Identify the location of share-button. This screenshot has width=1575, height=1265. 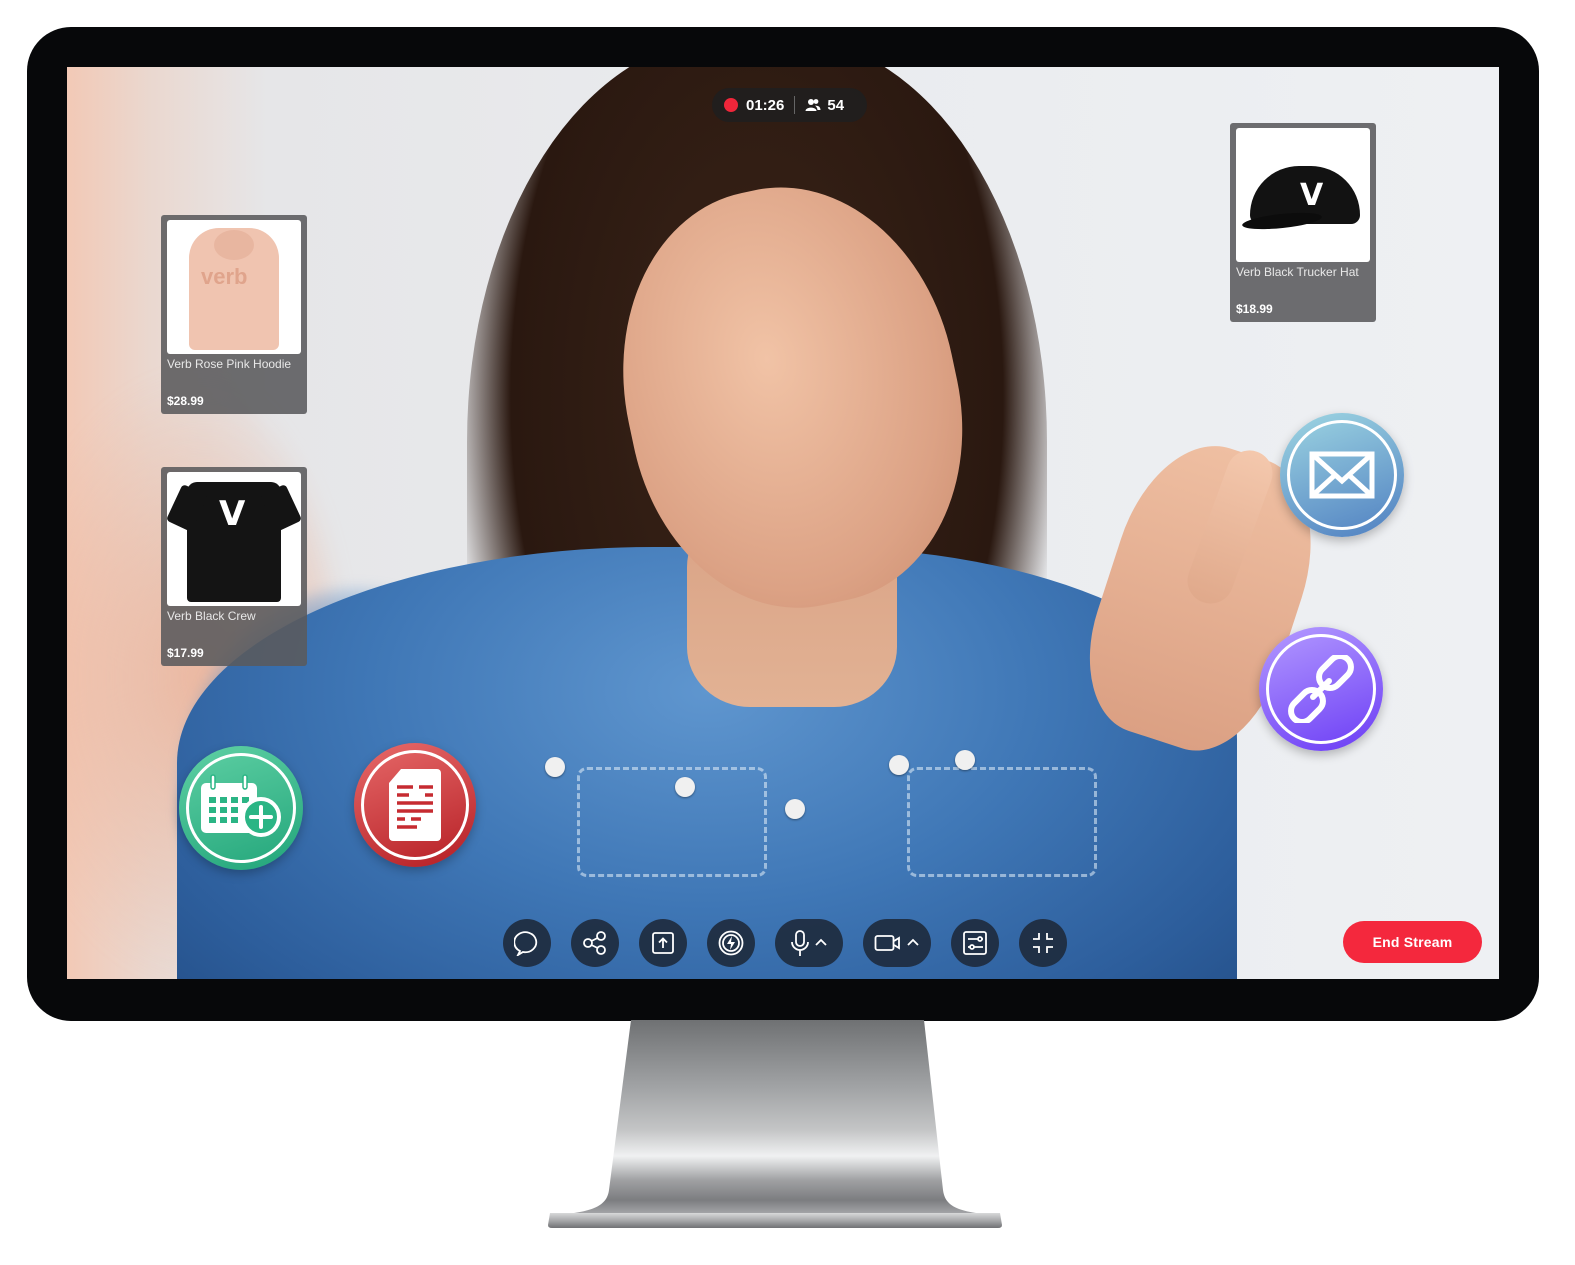
(595, 943).